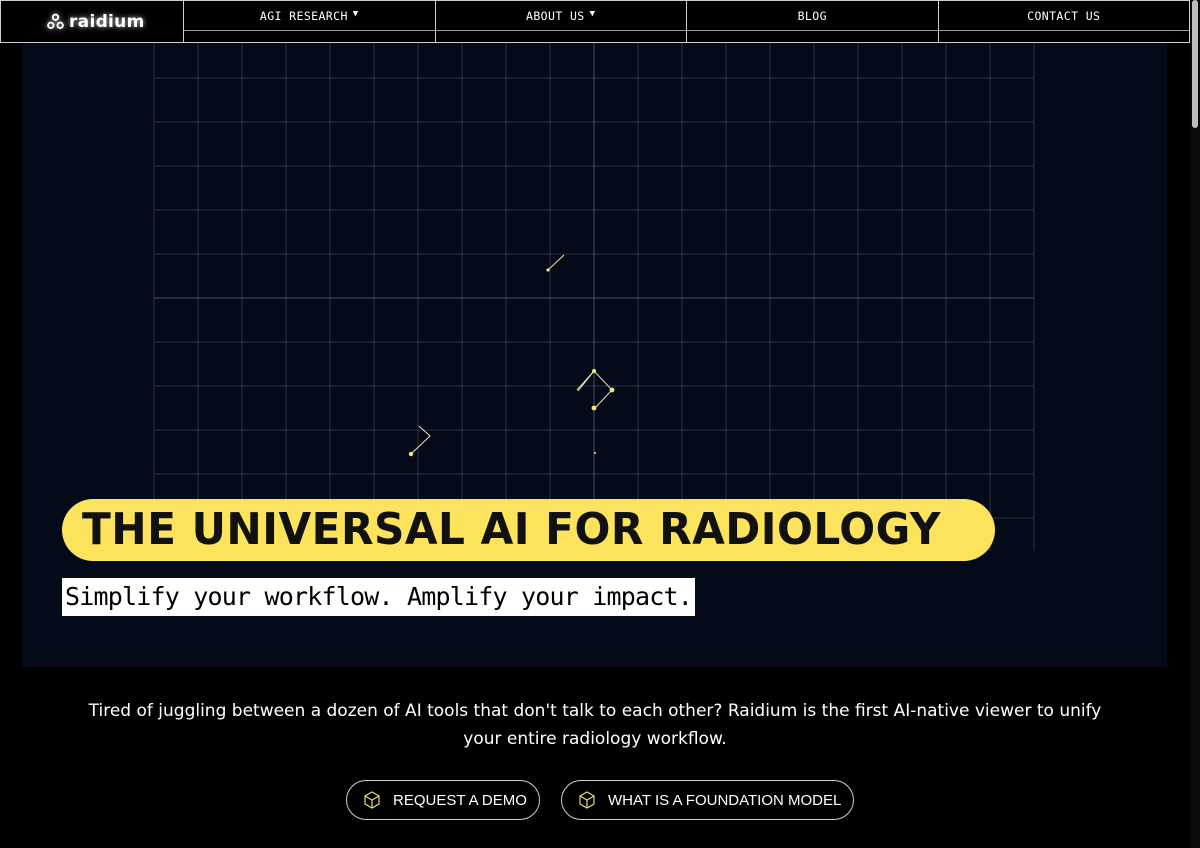  I want to click on nav-item-blog: BLOG, so click(812, 21).